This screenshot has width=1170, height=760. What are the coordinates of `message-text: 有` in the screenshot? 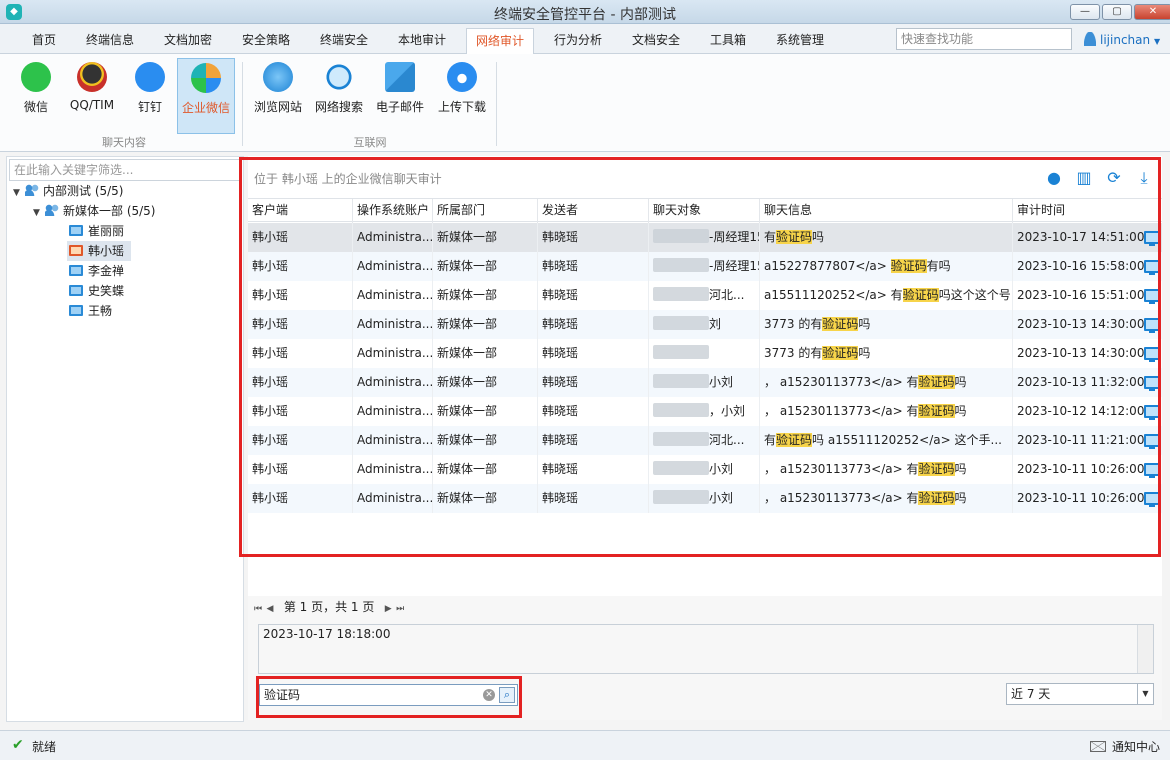 It's located at (770, 237).